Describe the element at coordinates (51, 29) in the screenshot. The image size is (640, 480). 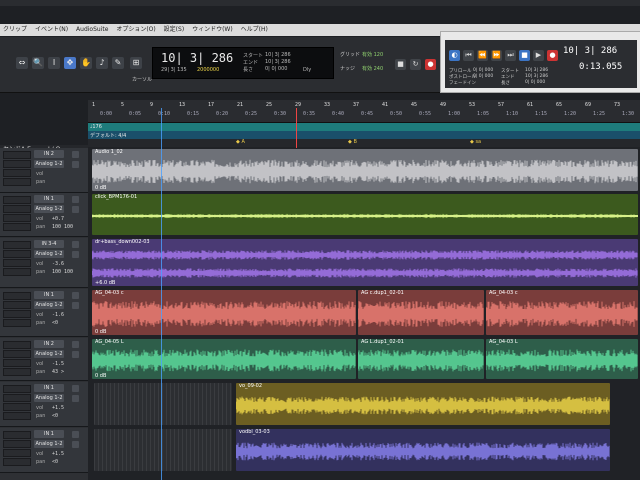
I see `menu-item-event: イベント(N)` at that location.